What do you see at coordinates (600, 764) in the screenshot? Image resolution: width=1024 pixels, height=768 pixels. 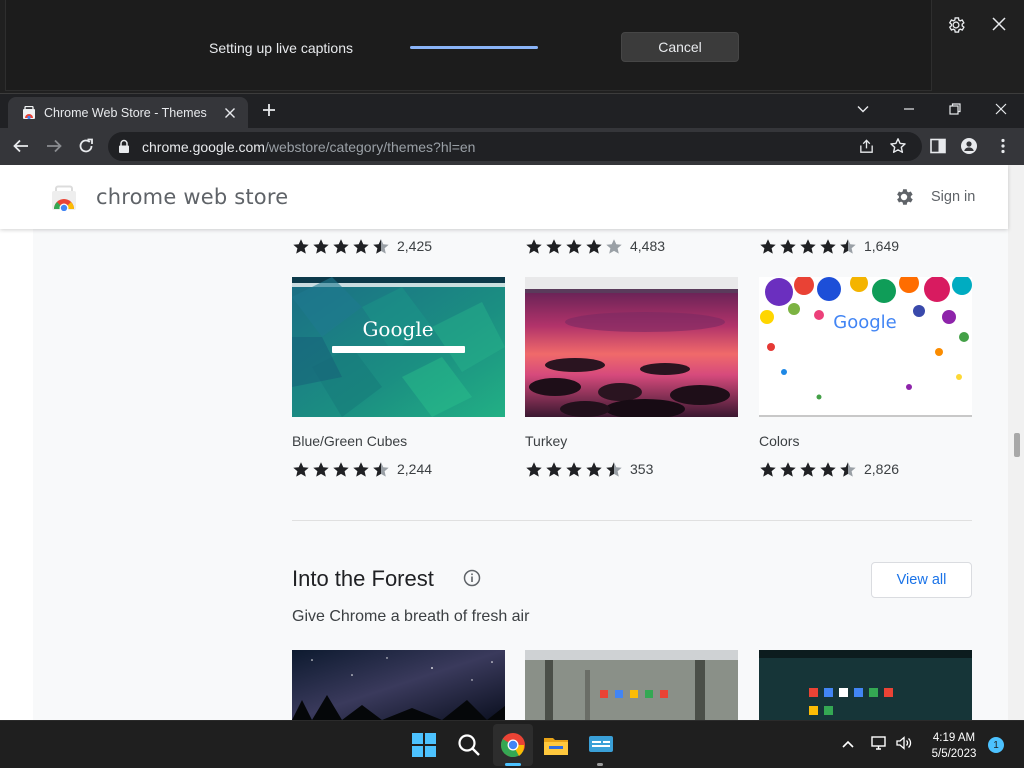 I see `live-captions-running-indicator` at bounding box center [600, 764].